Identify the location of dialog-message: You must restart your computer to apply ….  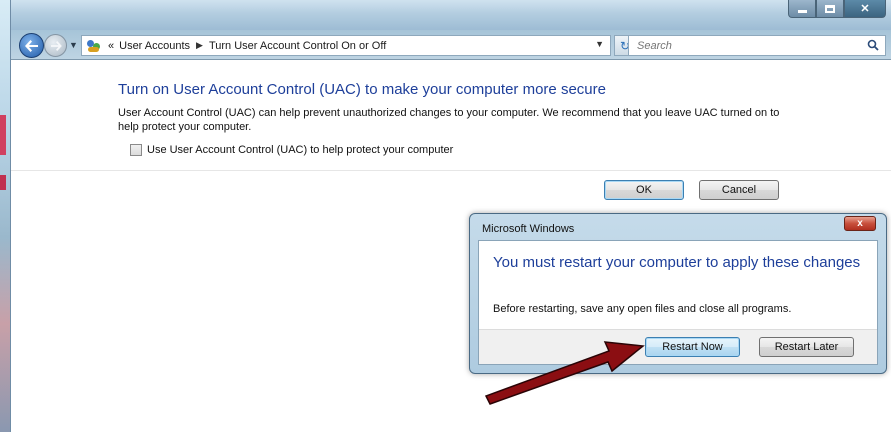
(677, 262).